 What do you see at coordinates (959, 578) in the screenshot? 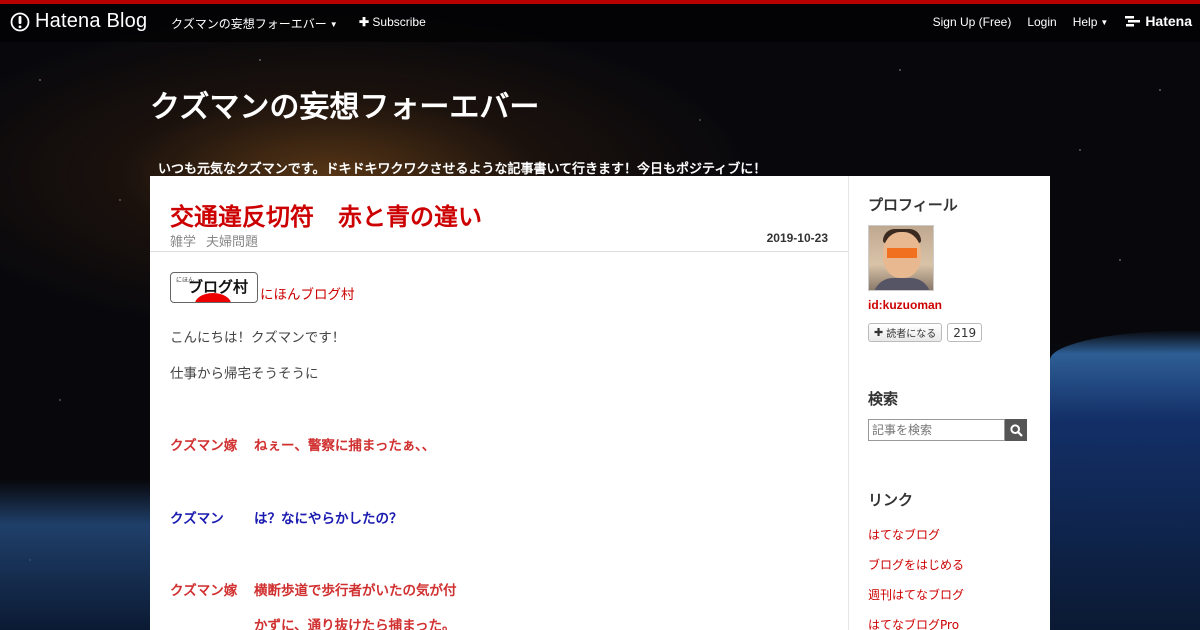
I see `links-list: はてなブログ ブログをはじめる 週刊はてなブログ はてなブログPro` at bounding box center [959, 578].